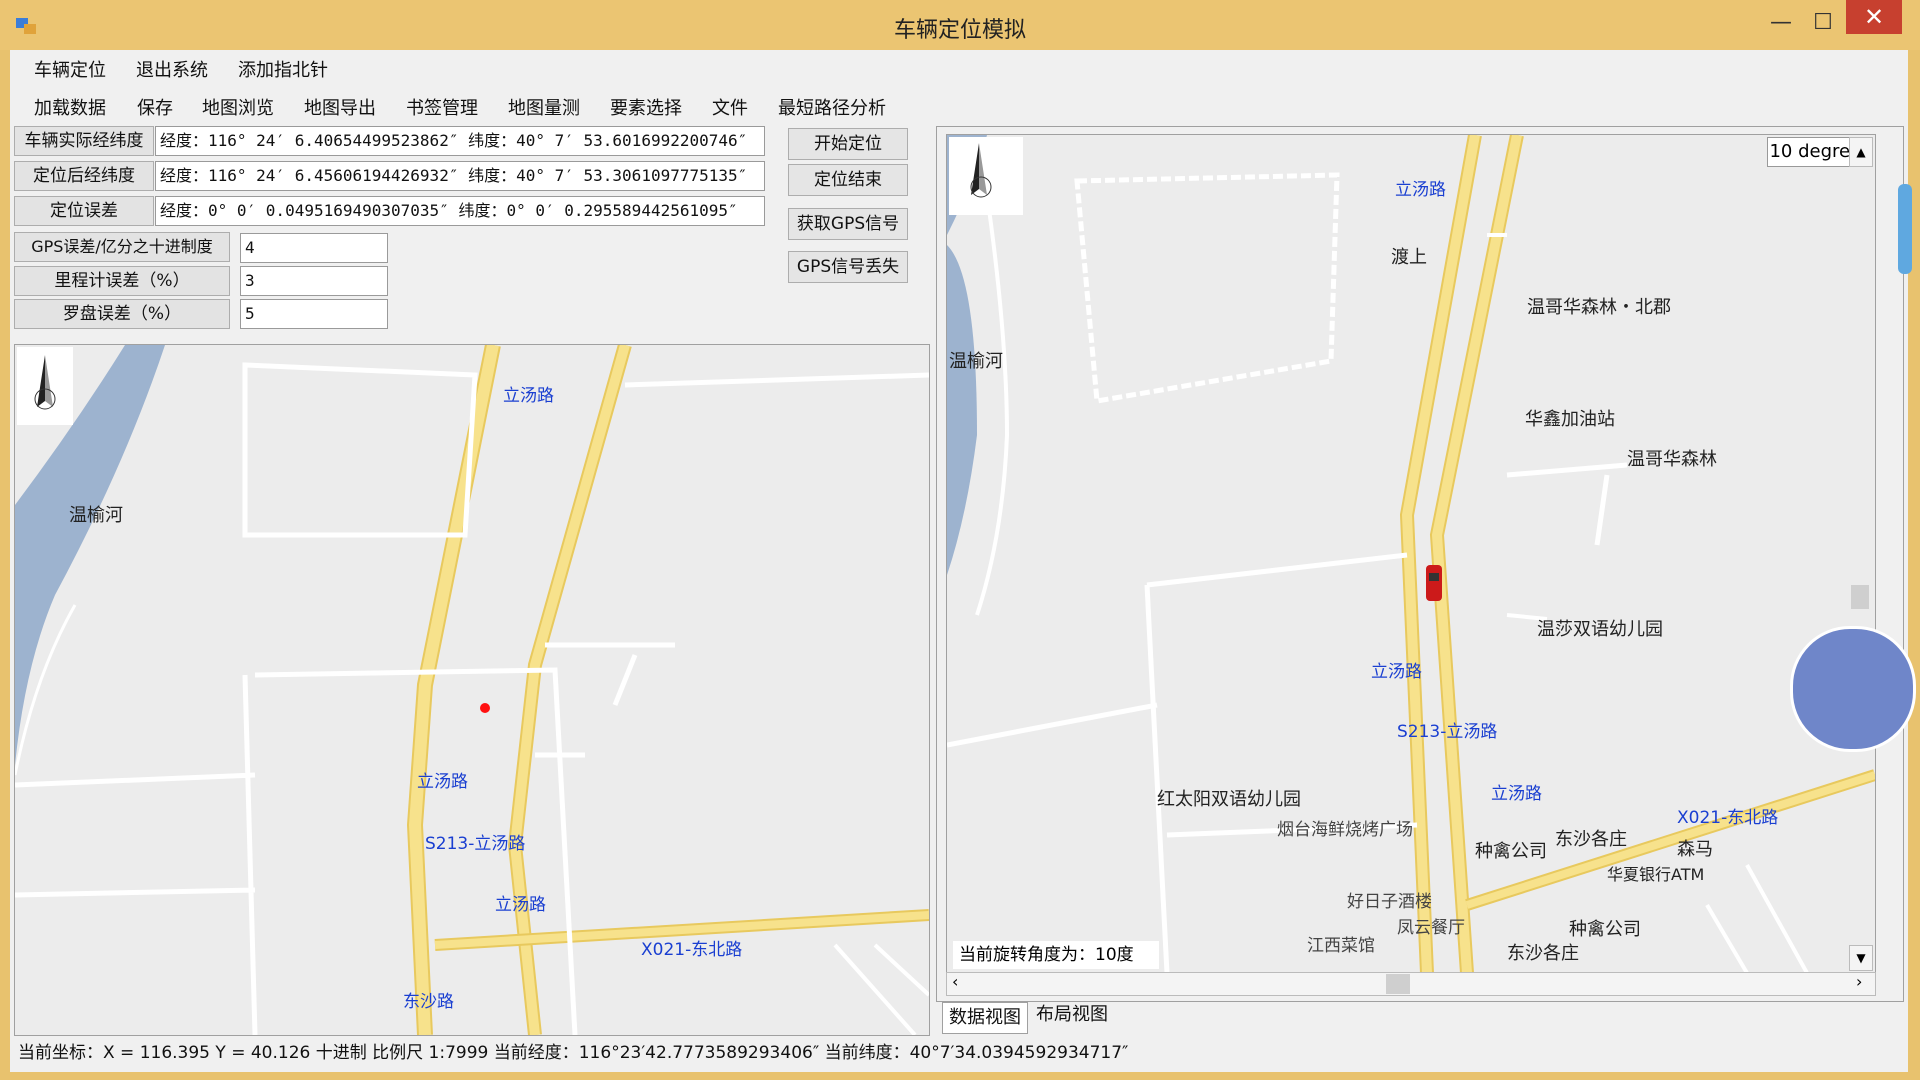  I want to click on minimize-button: —, so click(1781, 23).